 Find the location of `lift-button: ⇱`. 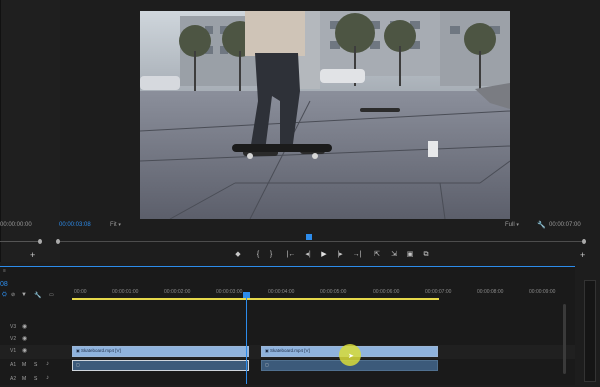

lift-button: ⇱ is located at coordinates (377, 255).